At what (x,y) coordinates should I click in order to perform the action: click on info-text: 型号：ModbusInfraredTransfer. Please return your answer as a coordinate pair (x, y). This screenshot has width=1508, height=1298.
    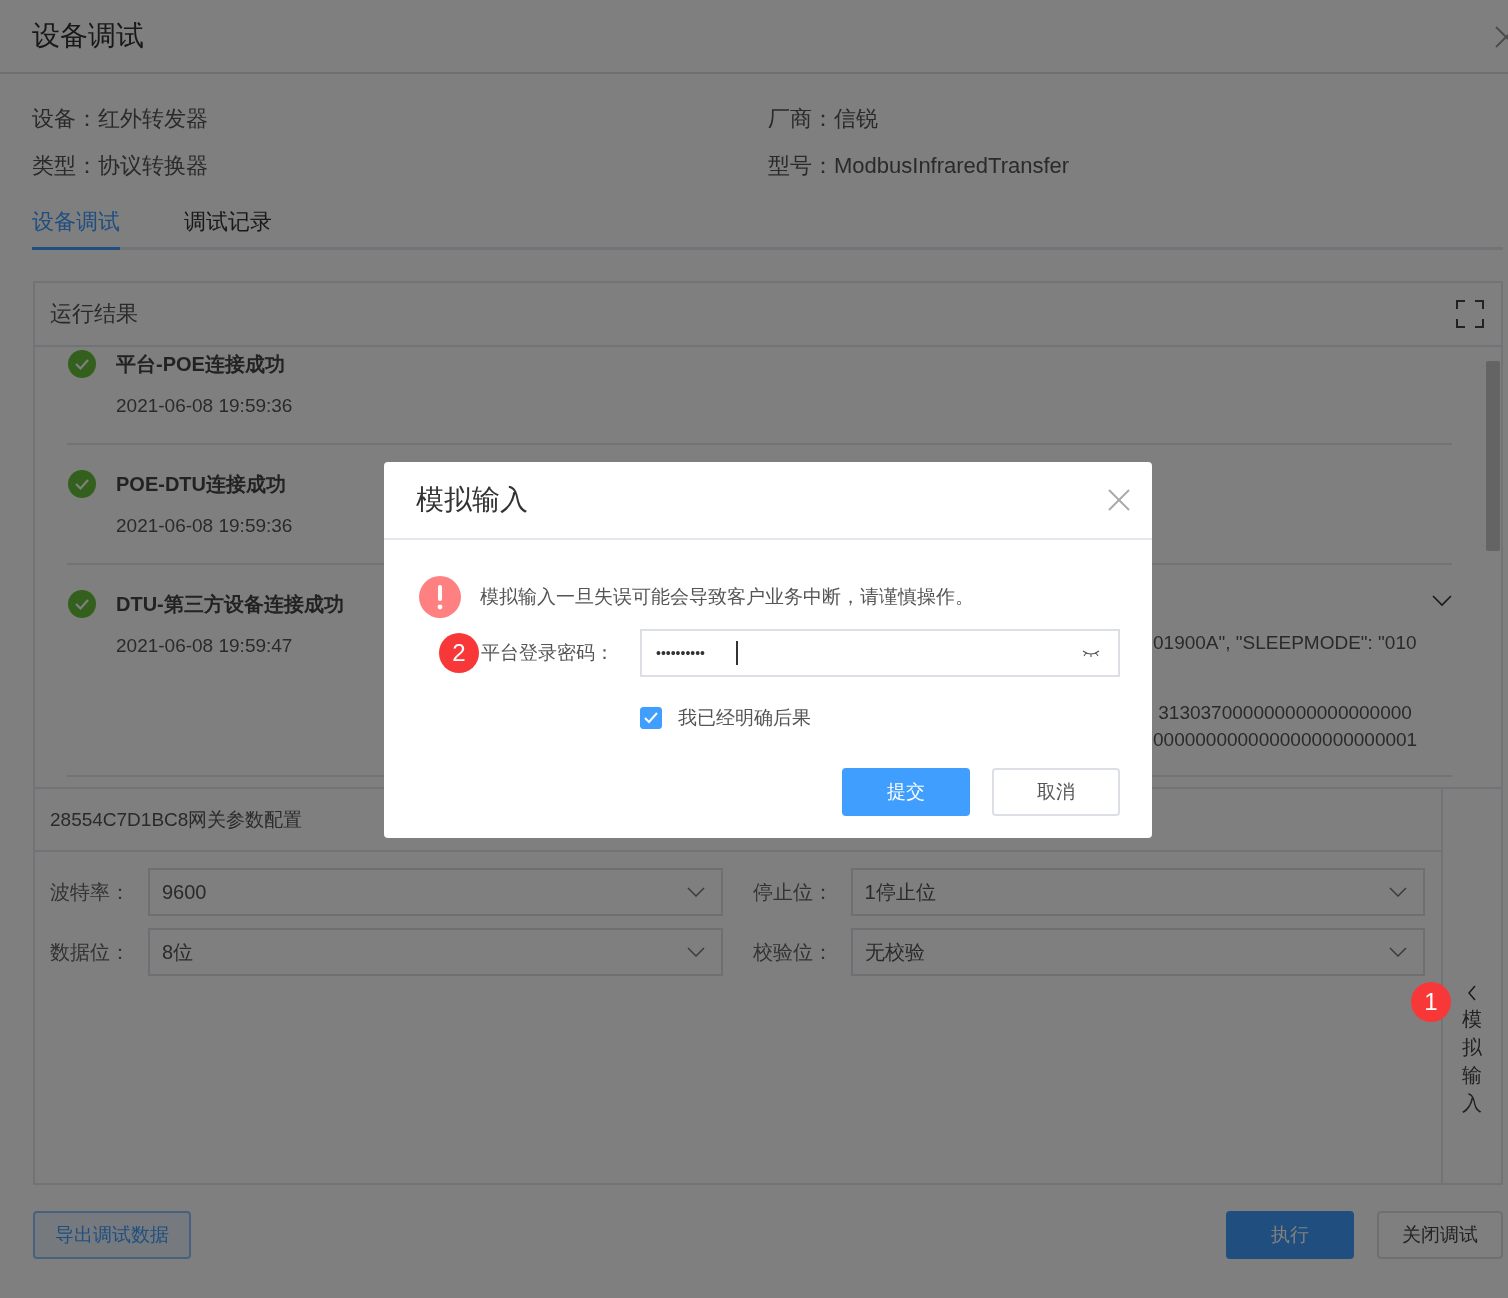
    Looking at the image, I should click on (919, 166).